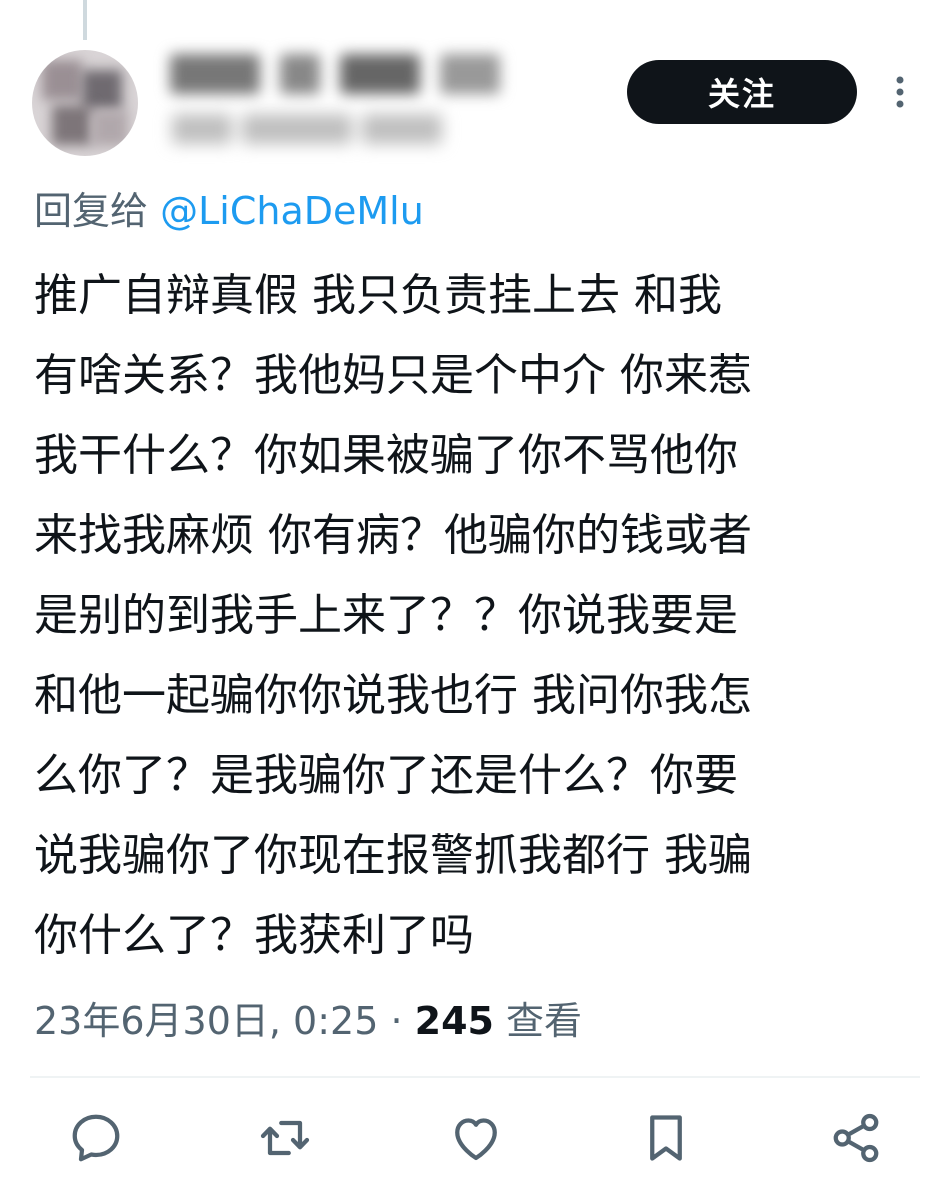 The height and width of the screenshot is (1200, 951). Describe the element at coordinates (386, 615) in the screenshot. I see `tweet-text-line: 是别的到我手上来了？？你说我要是` at that location.